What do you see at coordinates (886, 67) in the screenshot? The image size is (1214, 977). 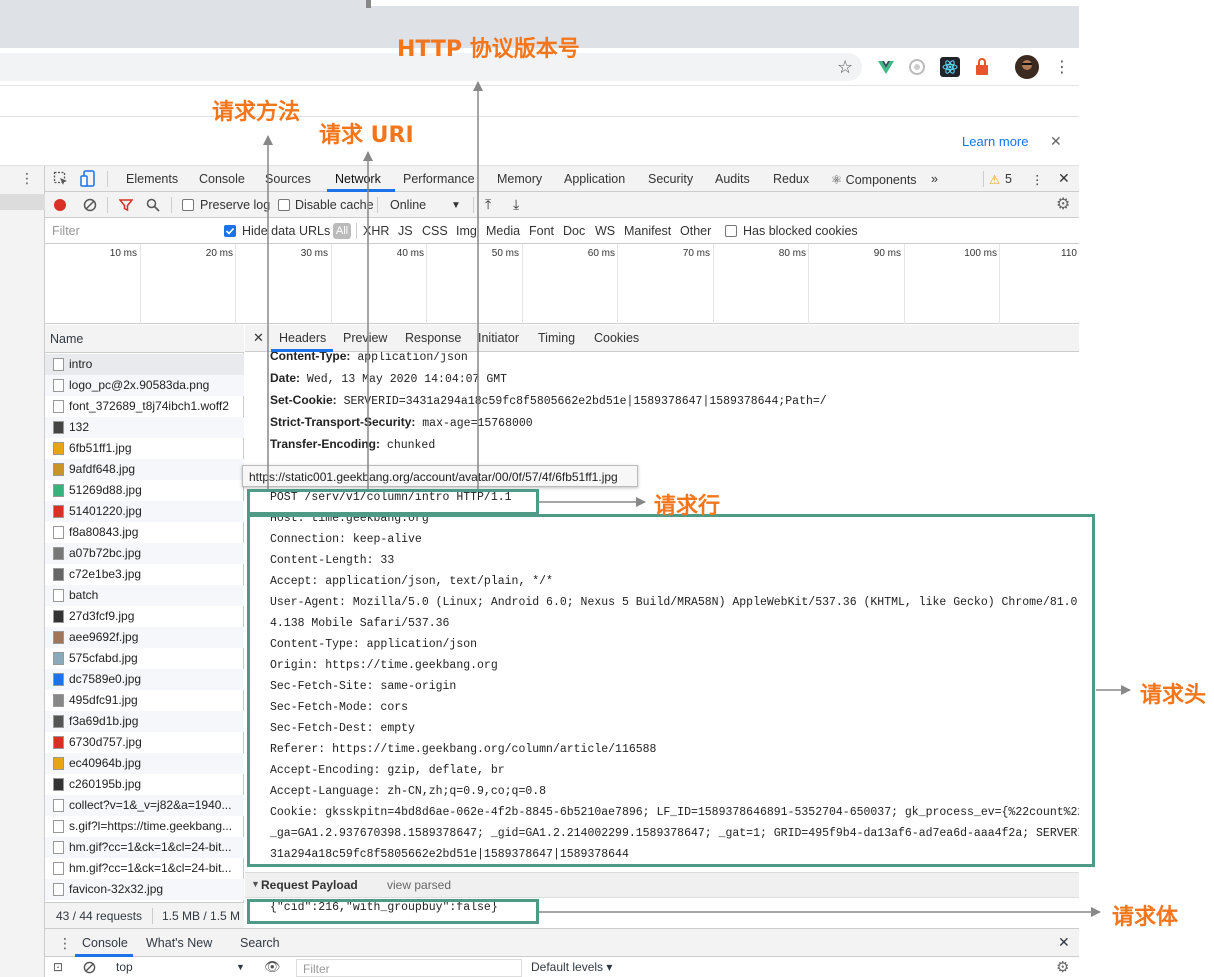 I see `vue-devtools-icon` at bounding box center [886, 67].